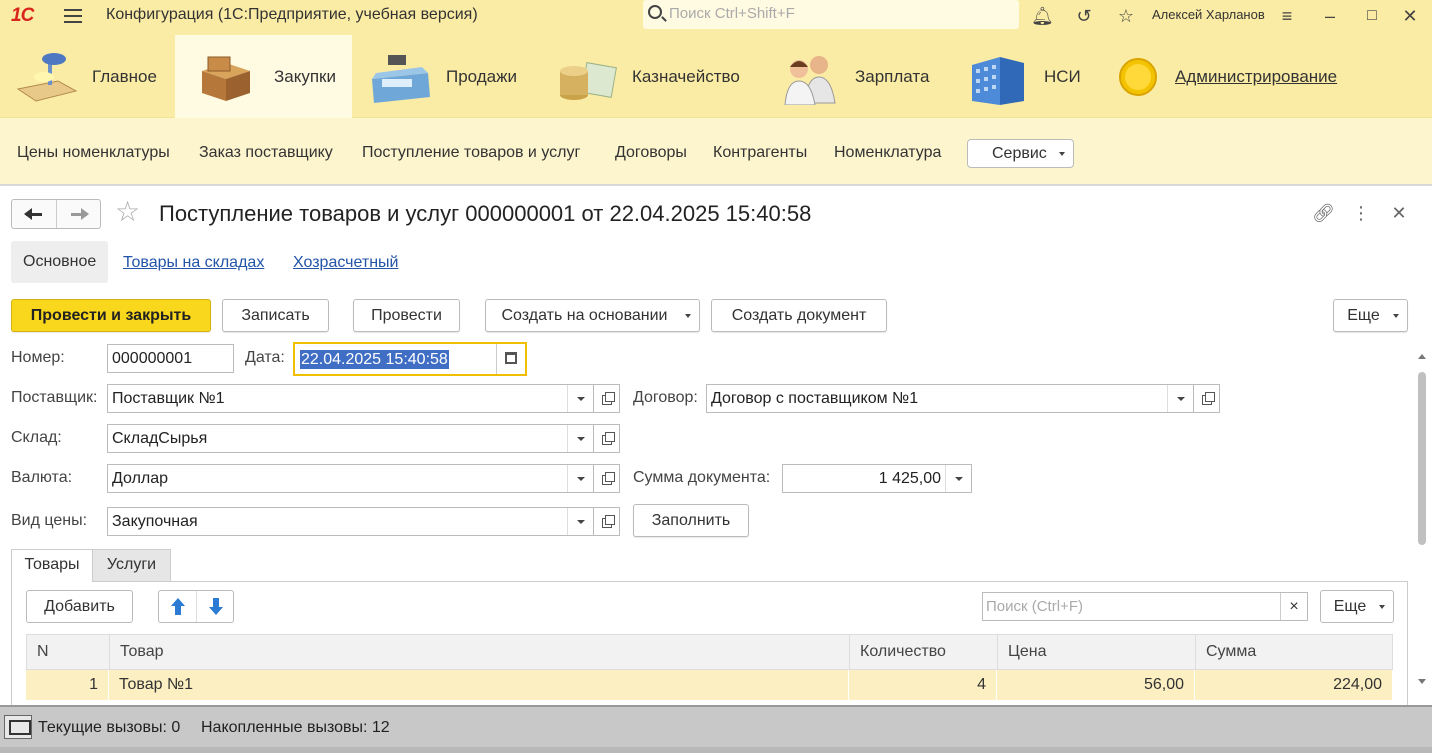  I want to click on main-menu-icon, so click(73, 16).